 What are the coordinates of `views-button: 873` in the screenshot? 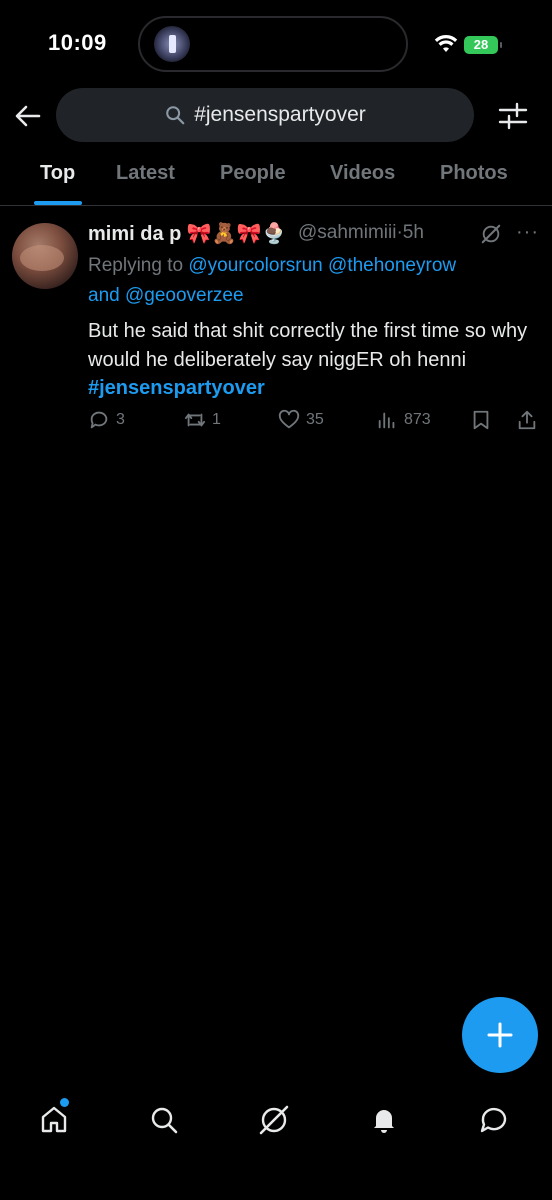 It's located at (403, 420).